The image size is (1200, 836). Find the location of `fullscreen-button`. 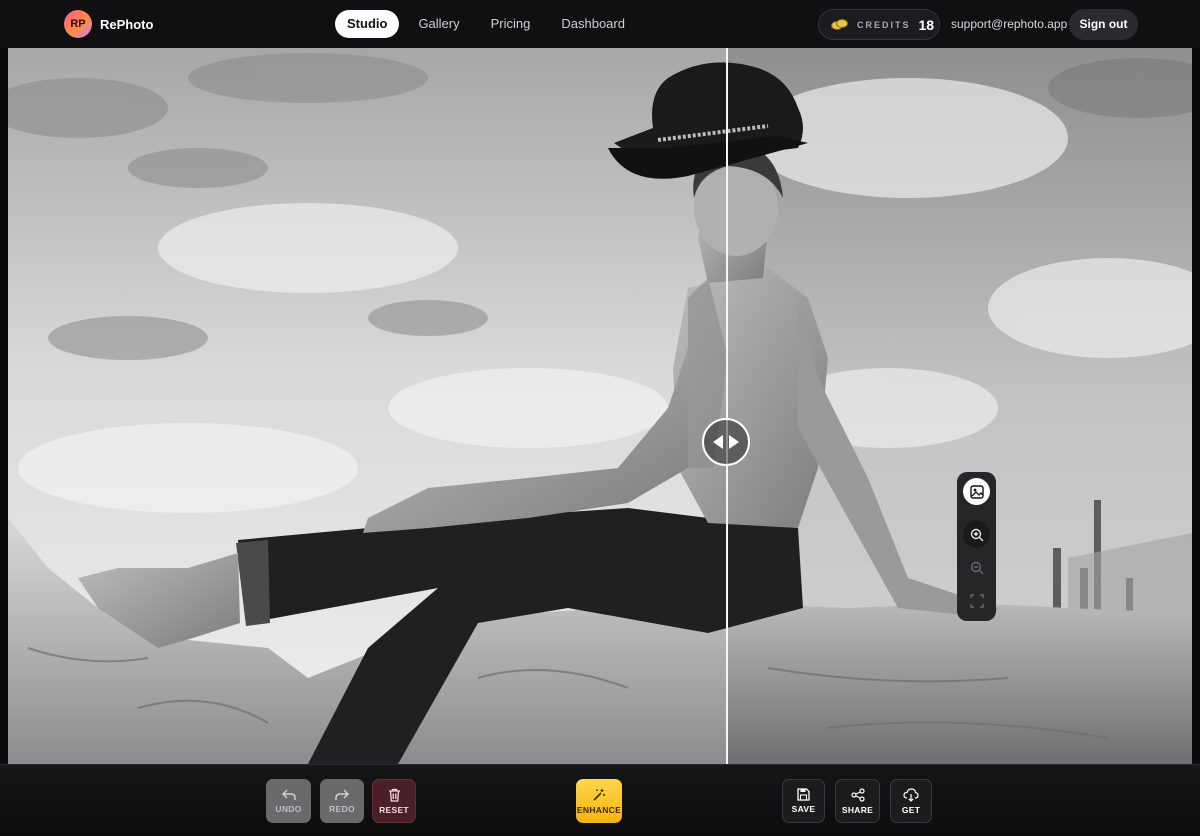

fullscreen-button is located at coordinates (976, 600).